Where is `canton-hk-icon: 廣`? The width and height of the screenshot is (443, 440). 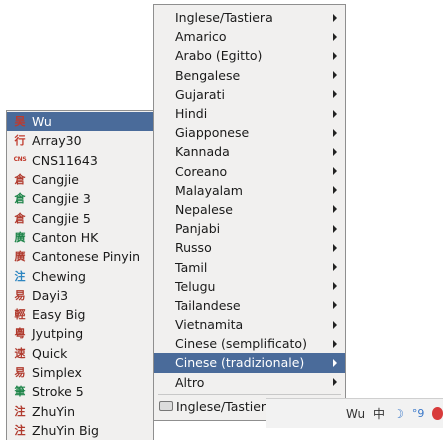
canton-hk-icon: 廣 is located at coordinates (20, 237).